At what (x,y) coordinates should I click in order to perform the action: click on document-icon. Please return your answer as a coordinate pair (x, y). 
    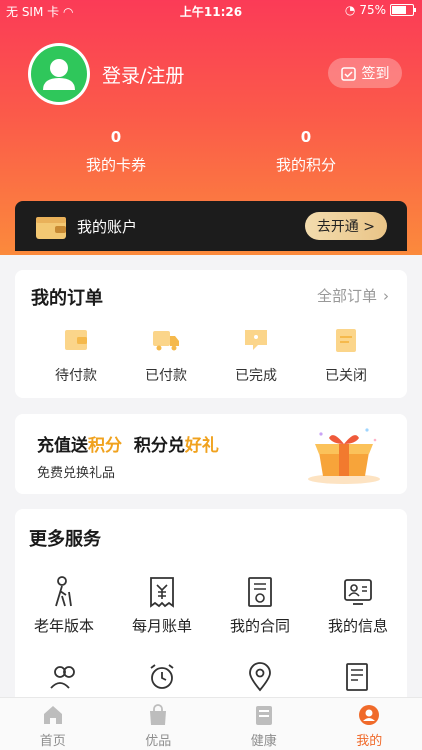
    Looking at the image, I should click on (357, 677).